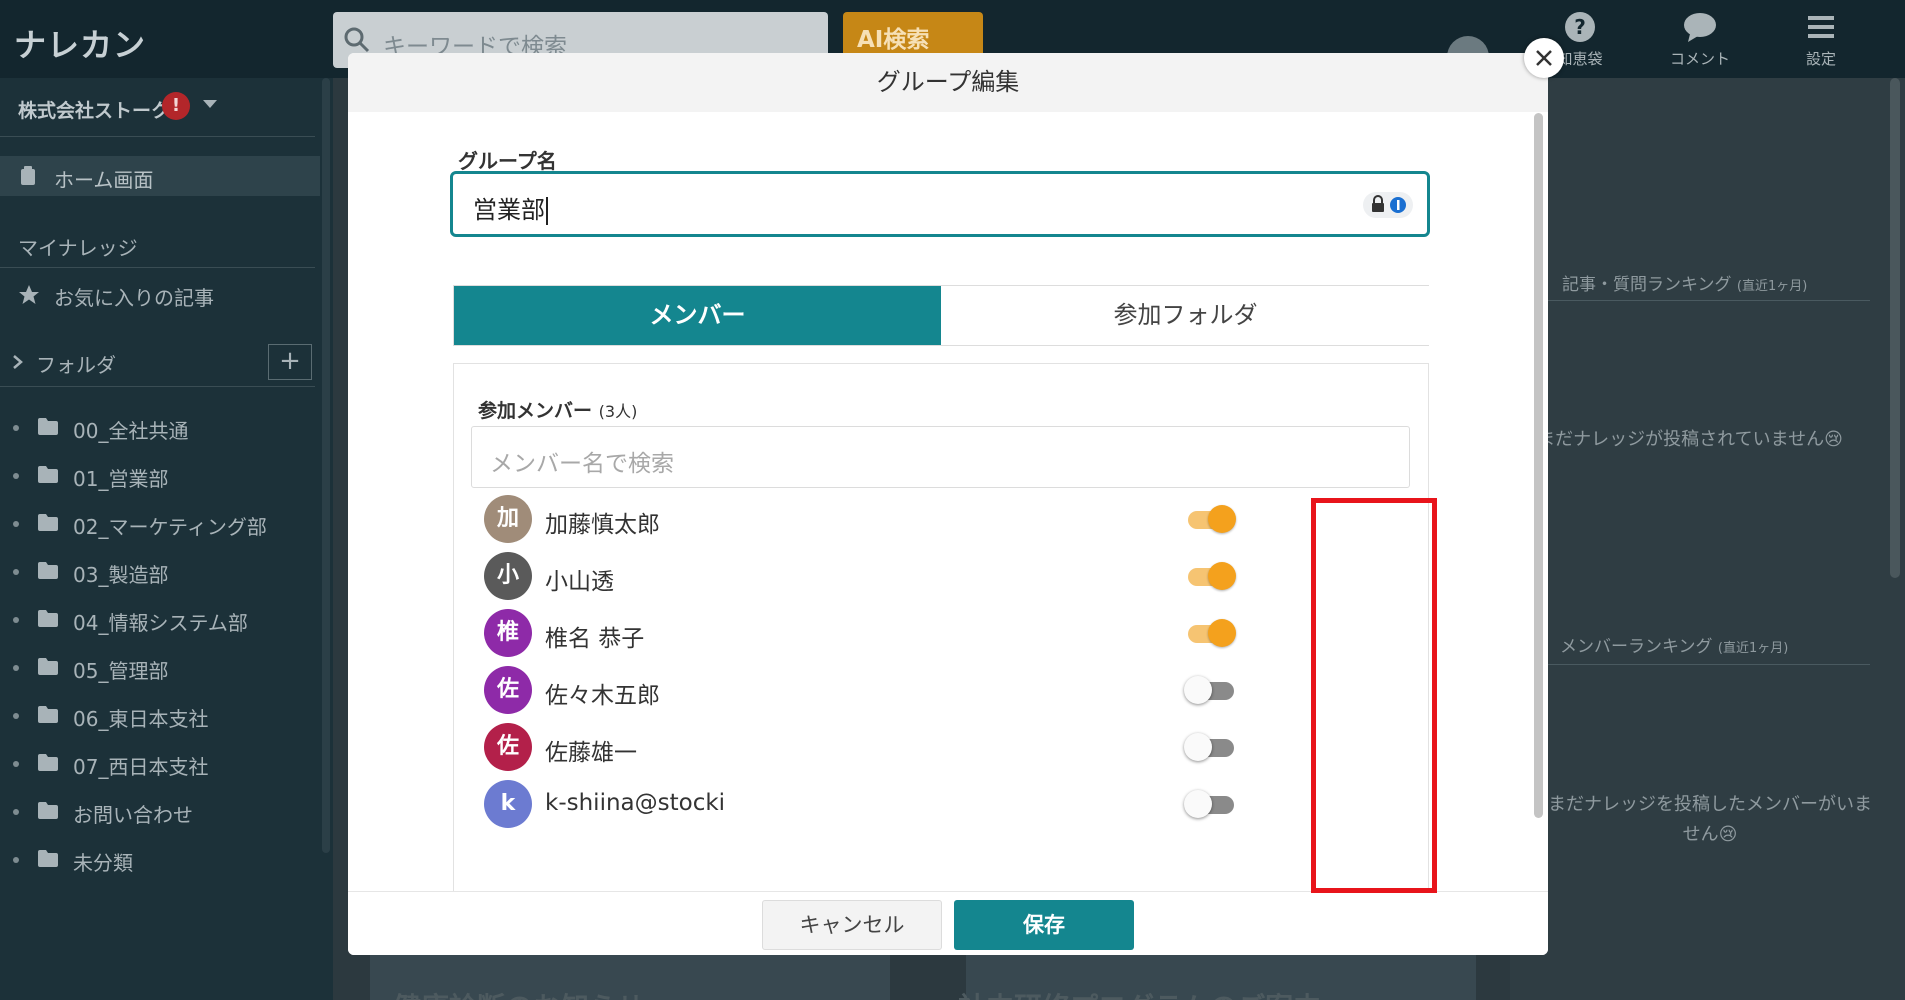  Describe the element at coordinates (78, 246) in the screenshot. I see `sidebar-item-my-knowledge: マイナレッジ` at that location.